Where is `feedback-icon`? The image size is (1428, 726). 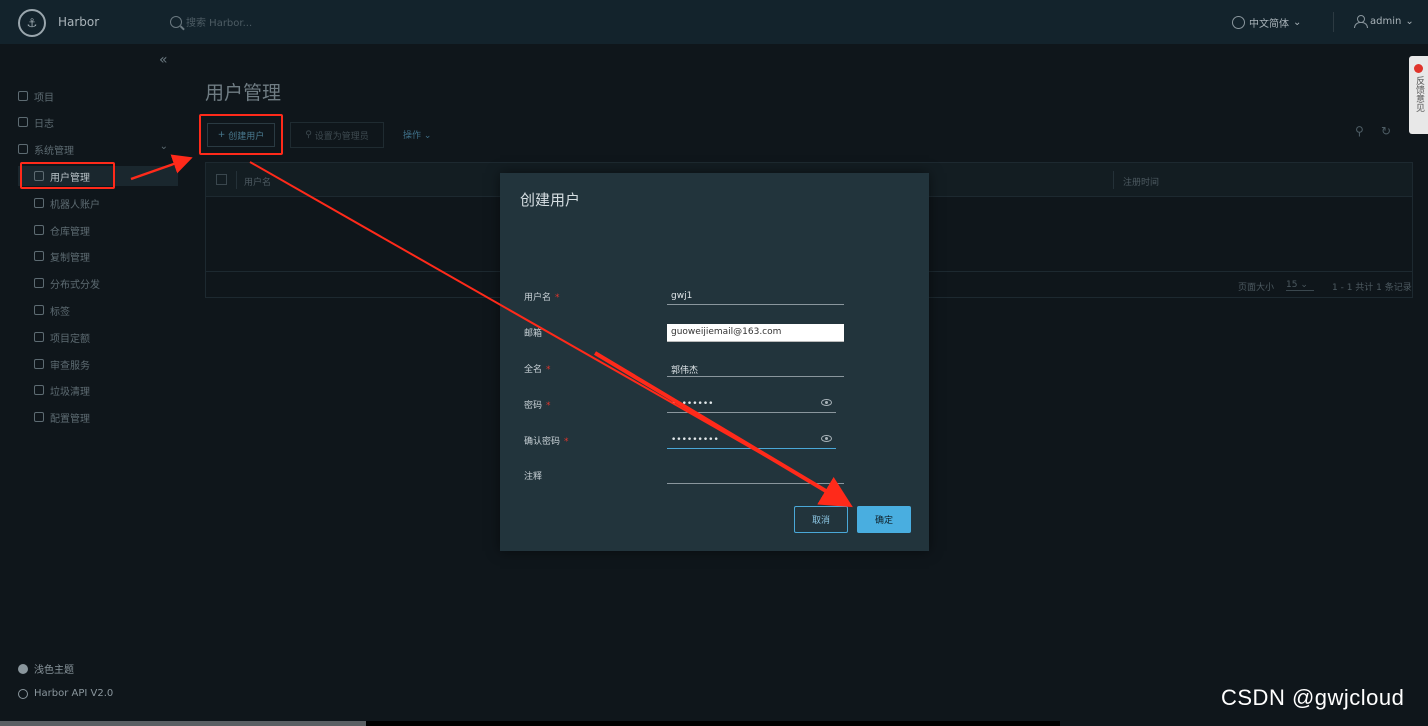 feedback-icon is located at coordinates (1418, 68).